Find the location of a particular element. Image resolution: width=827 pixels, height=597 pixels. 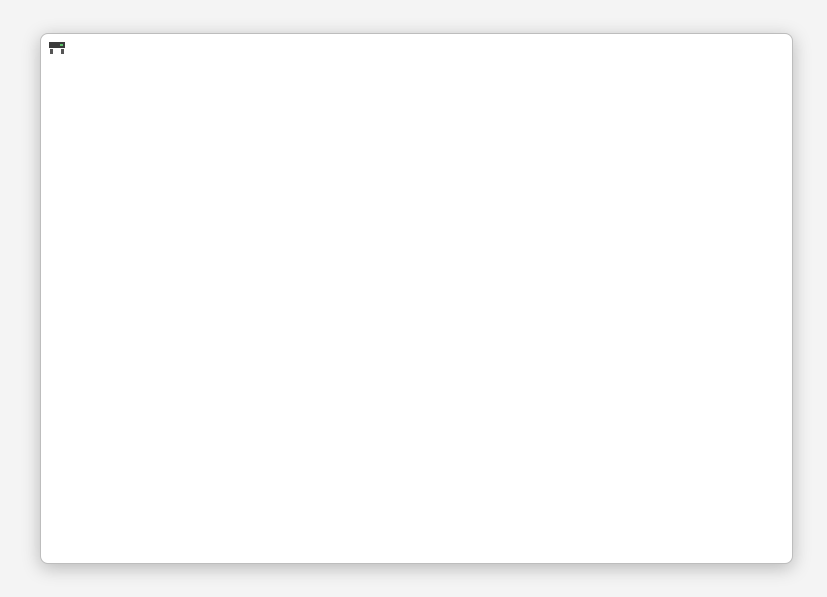

title-bar is located at coordinates (416, 49).